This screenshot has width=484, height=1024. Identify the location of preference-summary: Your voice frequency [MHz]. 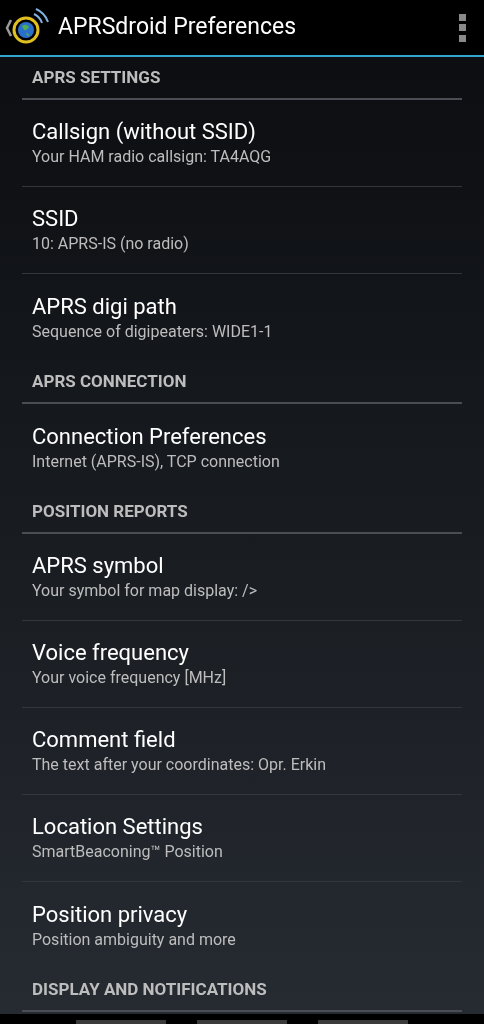
(130, 678).